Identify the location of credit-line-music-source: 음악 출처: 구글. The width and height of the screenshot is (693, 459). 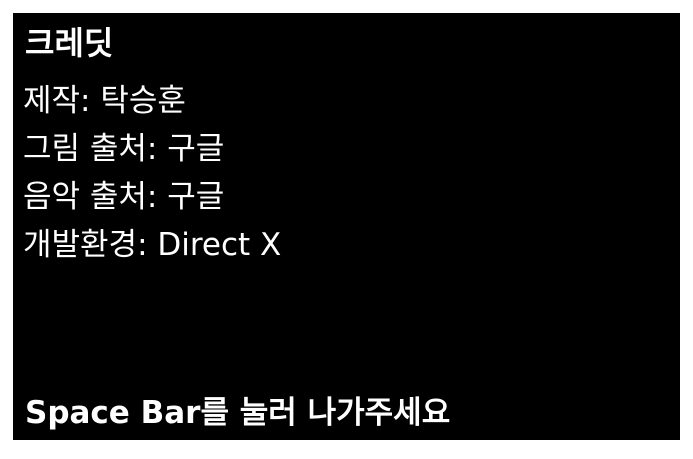
(124, 197).